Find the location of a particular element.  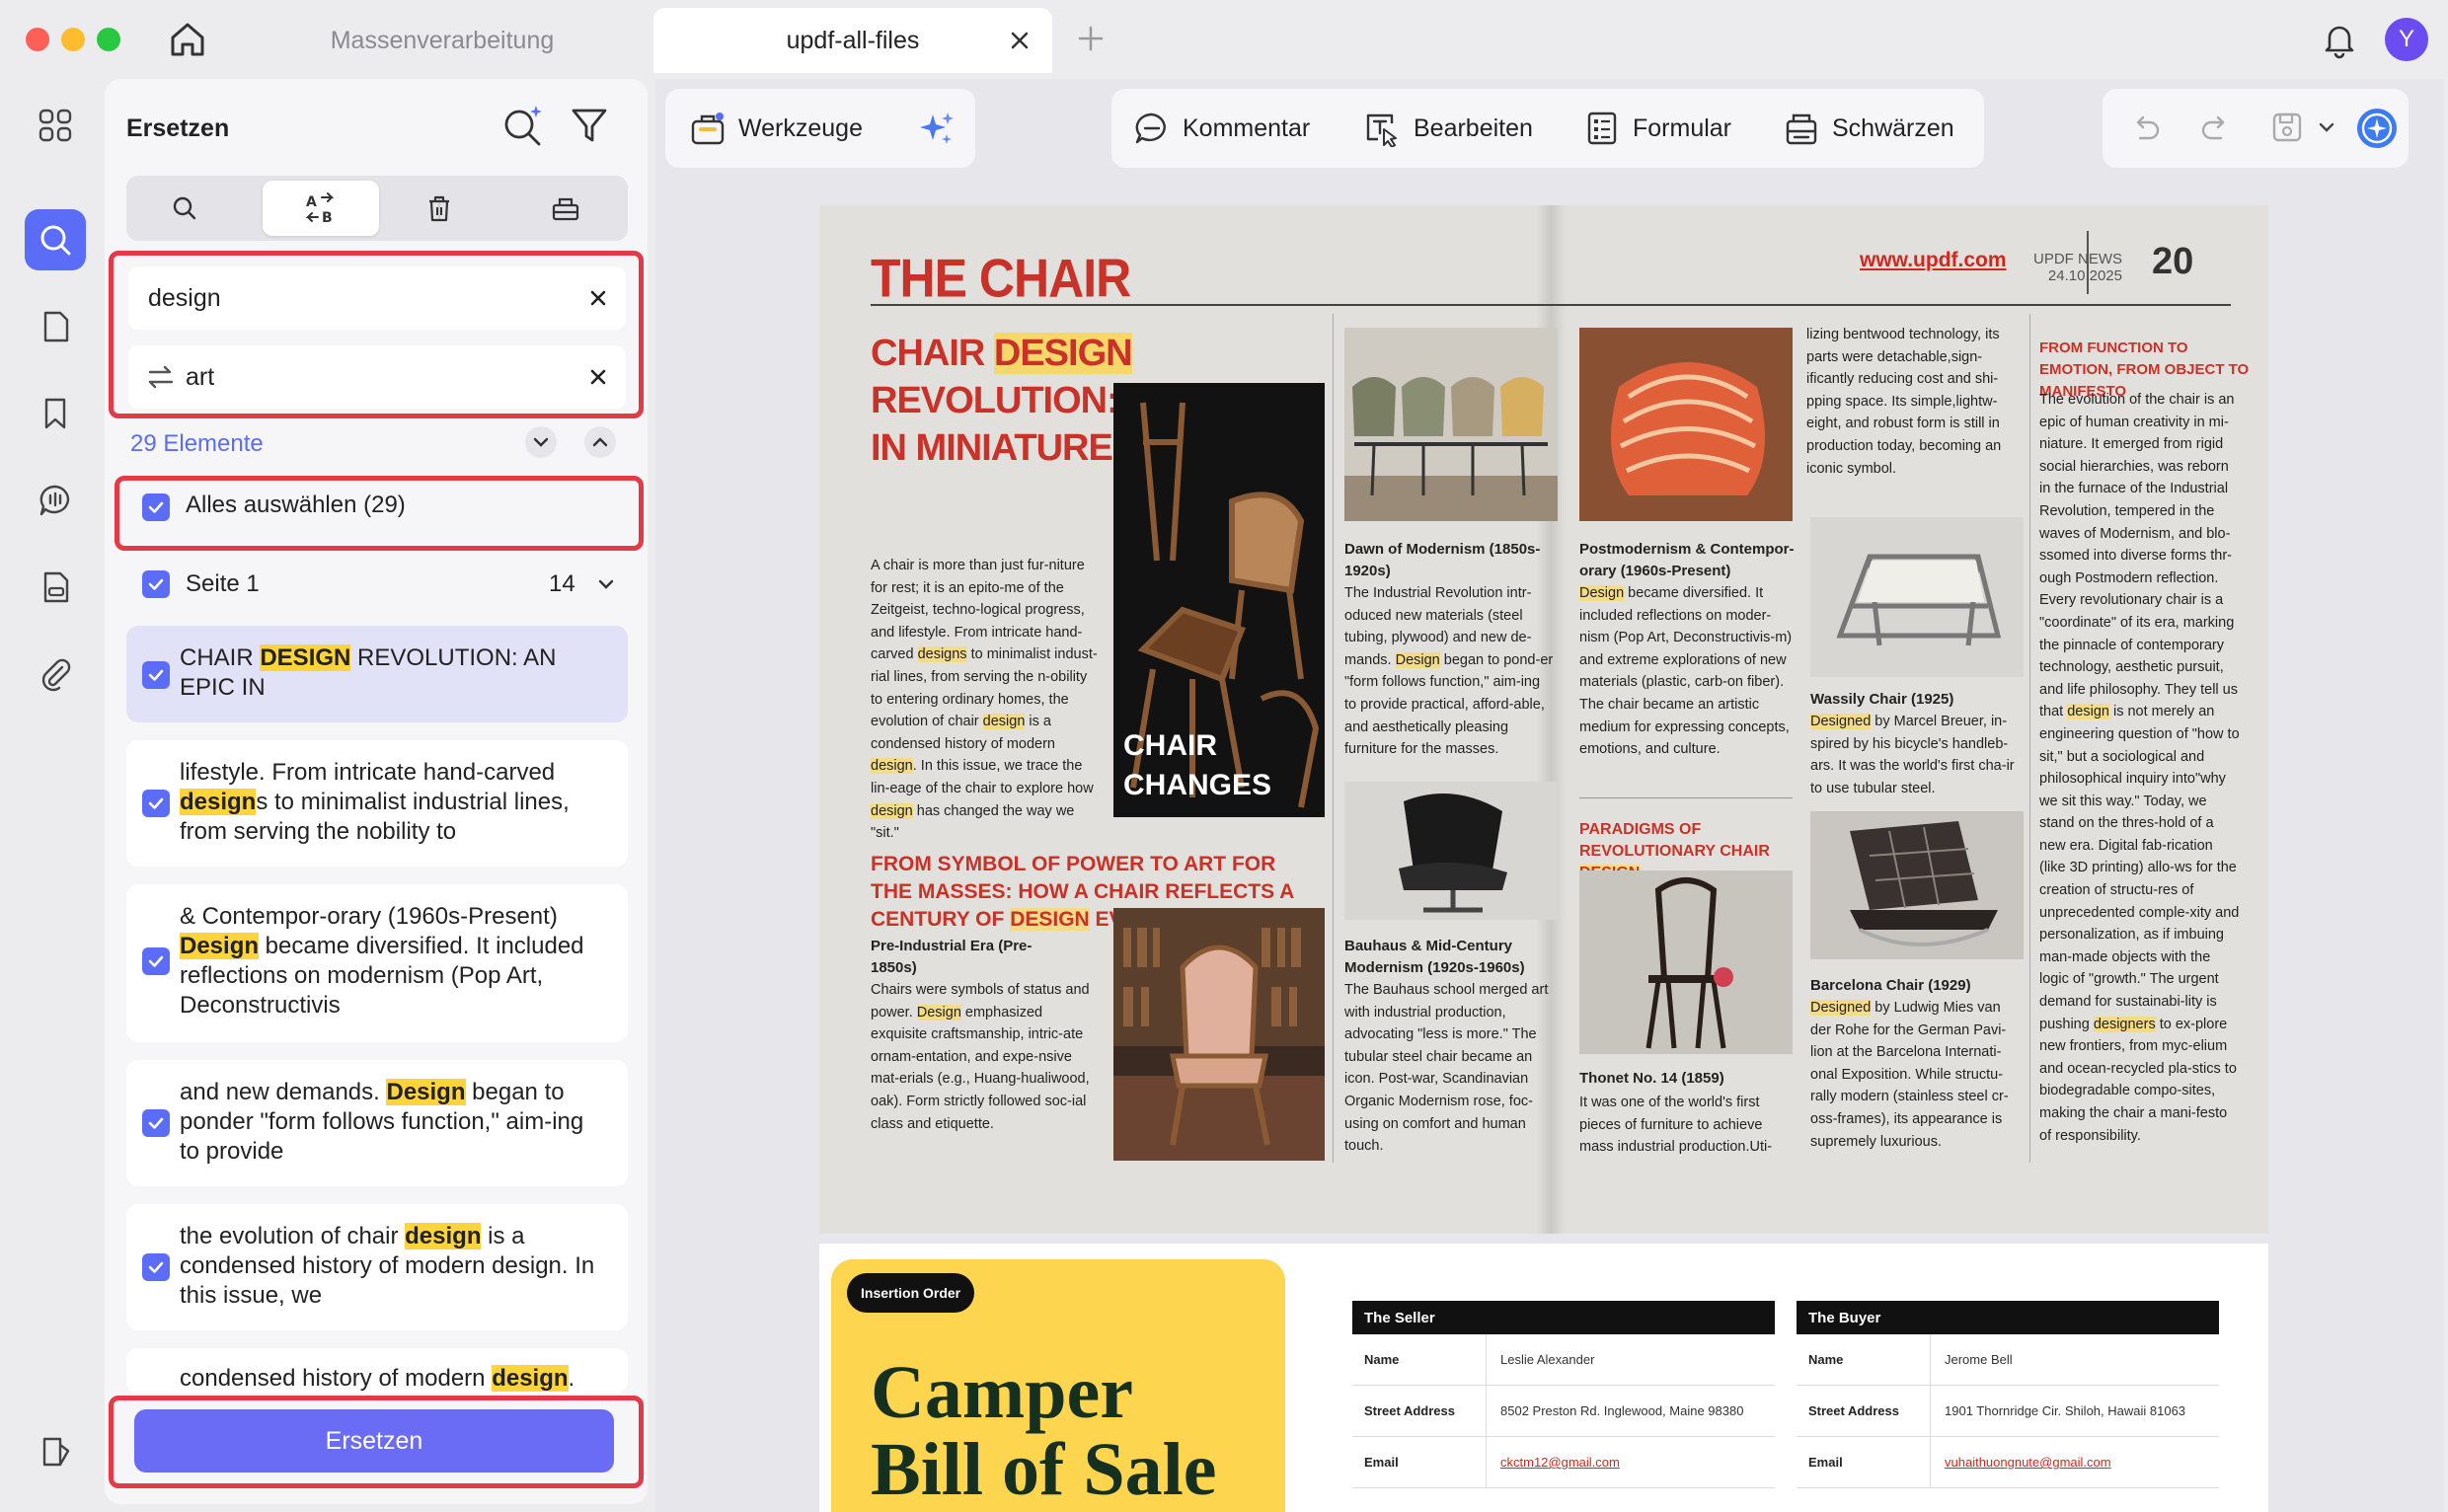

rail-attachments is located at coordinates (55, 674).